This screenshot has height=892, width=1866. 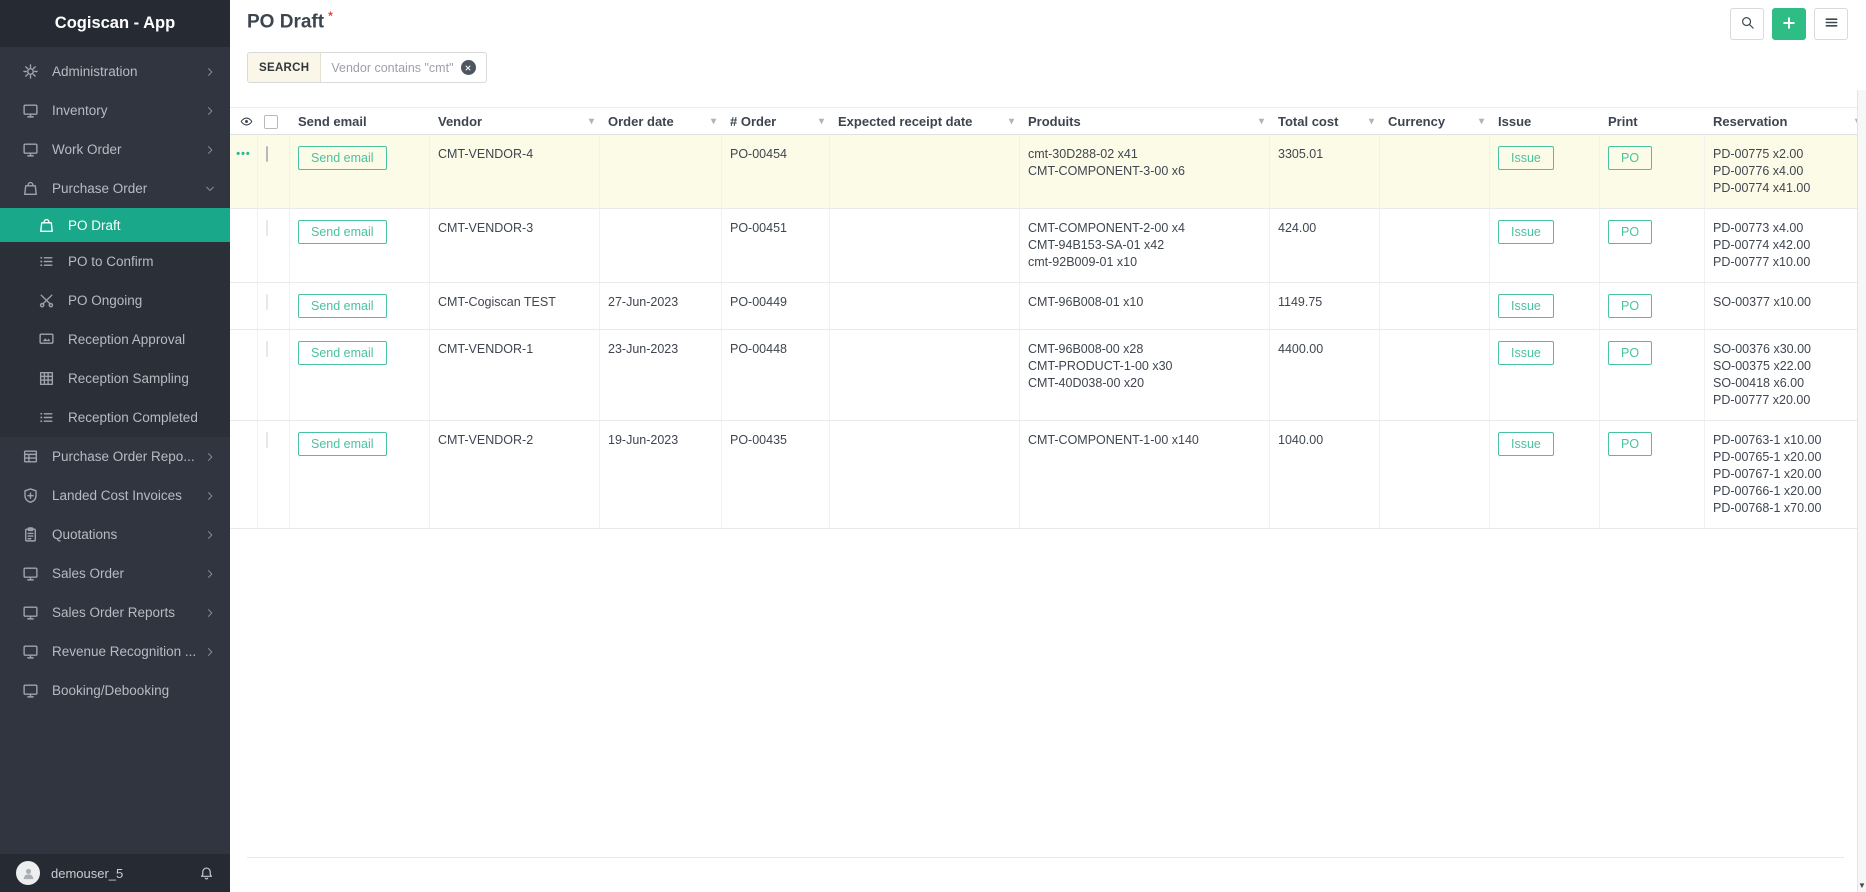 I want to click on search-bar: SEARCH Vendor contains "cmt", so click(x=367, y=67).